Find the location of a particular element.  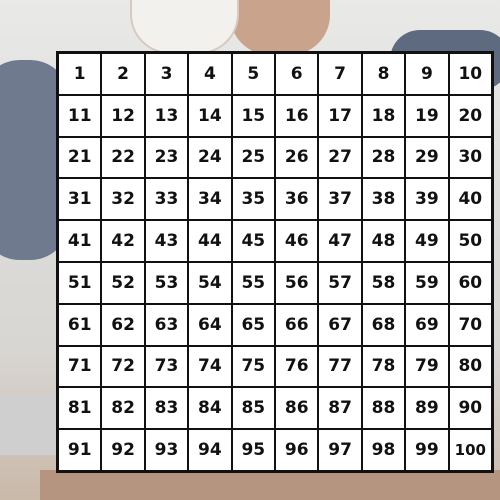

grid-cell: 16 is located at coordinates (297, 115).